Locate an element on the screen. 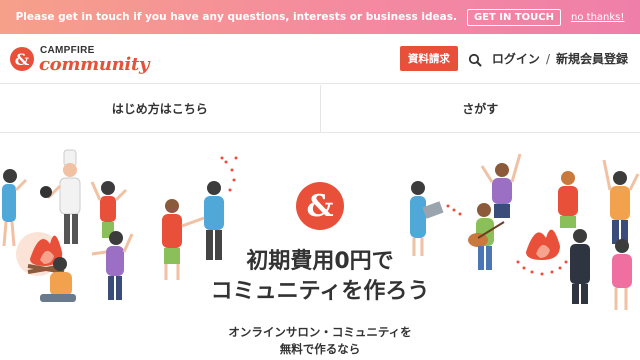  login-link: ログイン is located at coordinates (516, 58).